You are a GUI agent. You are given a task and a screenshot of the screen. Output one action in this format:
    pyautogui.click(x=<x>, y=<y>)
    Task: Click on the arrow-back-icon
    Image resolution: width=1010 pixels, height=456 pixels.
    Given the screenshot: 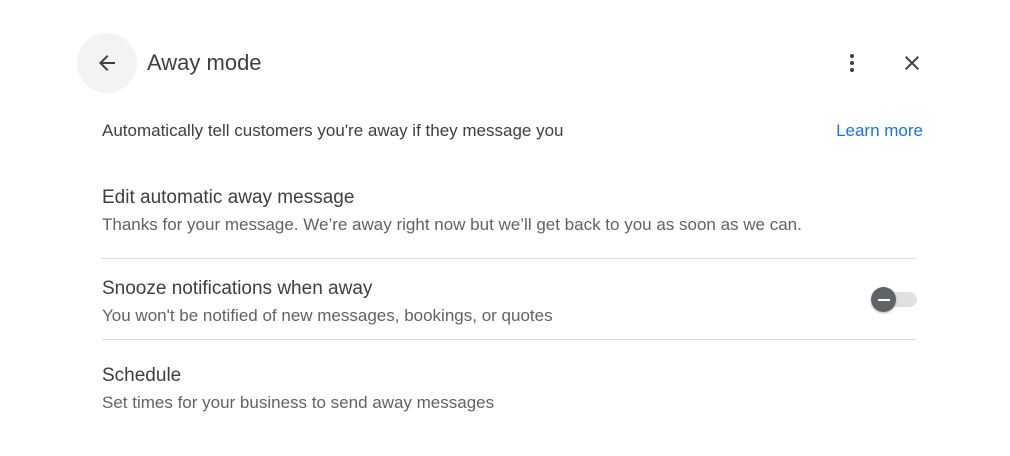 What is the action you would take?
    pyautogui.click(x=107, y=63)
    